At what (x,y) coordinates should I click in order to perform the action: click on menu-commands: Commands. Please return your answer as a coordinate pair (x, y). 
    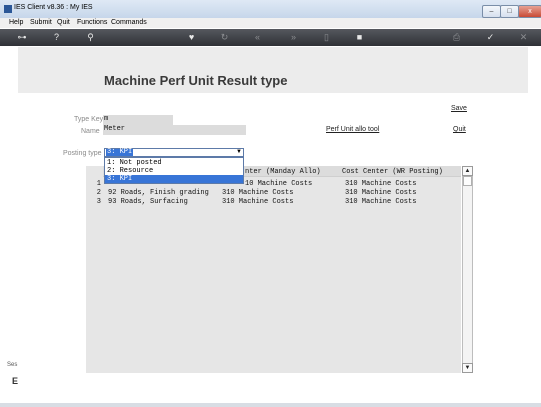
    Looking at the image, I should click on (129, 22).